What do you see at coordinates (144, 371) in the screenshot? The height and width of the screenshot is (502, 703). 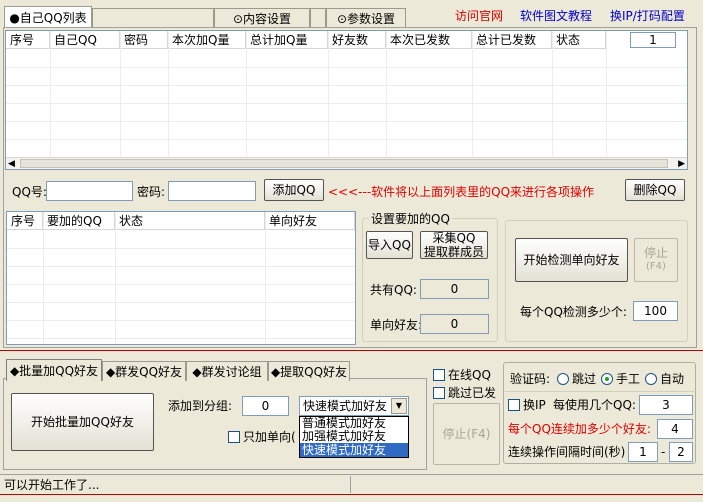 I see `tab-mass-message-friends: ◆群发QQ好友` at bounding box center [144, 371].